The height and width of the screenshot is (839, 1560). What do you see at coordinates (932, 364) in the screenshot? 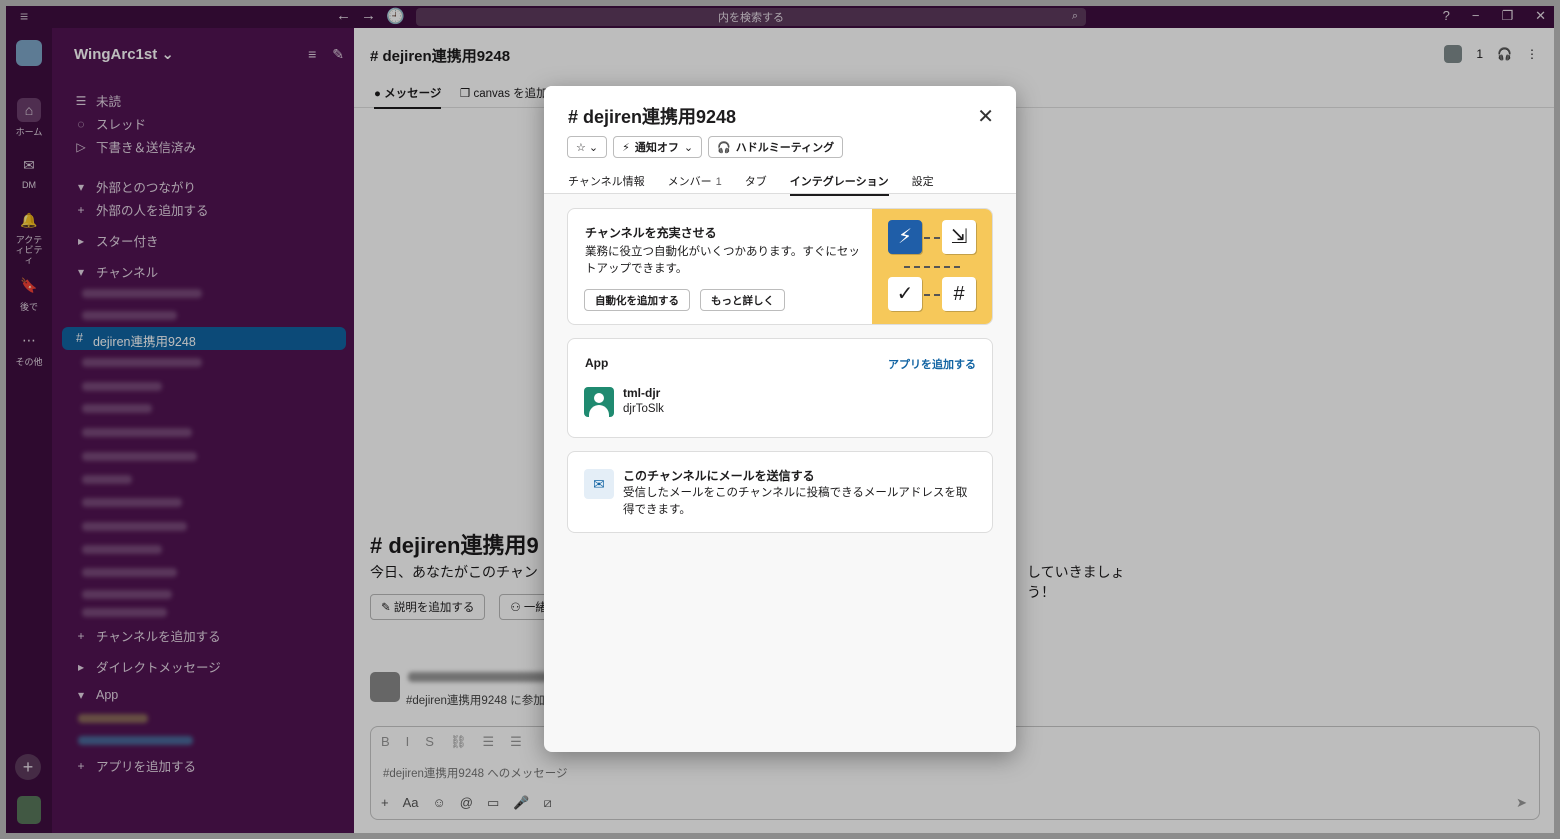
I see `add-app-link: アプリを追加する` at bounding box center [932, 364].